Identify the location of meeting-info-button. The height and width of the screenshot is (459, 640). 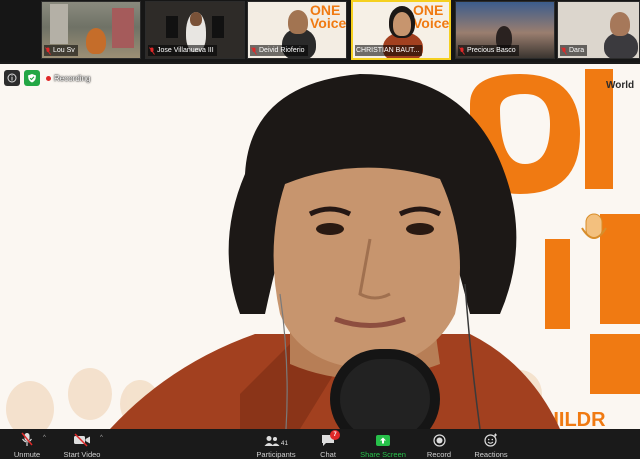
(12, 78).